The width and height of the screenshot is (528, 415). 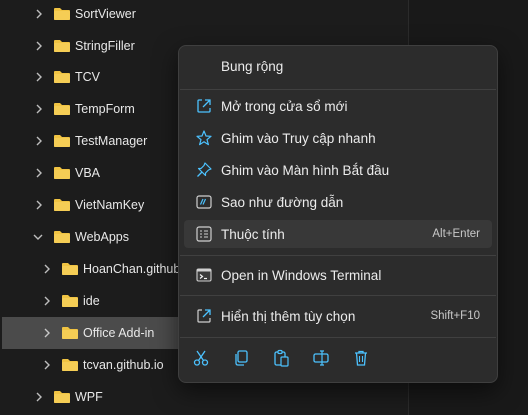 I want to click on tree-item-label: Office Add-in, so click(x=119, y=333).